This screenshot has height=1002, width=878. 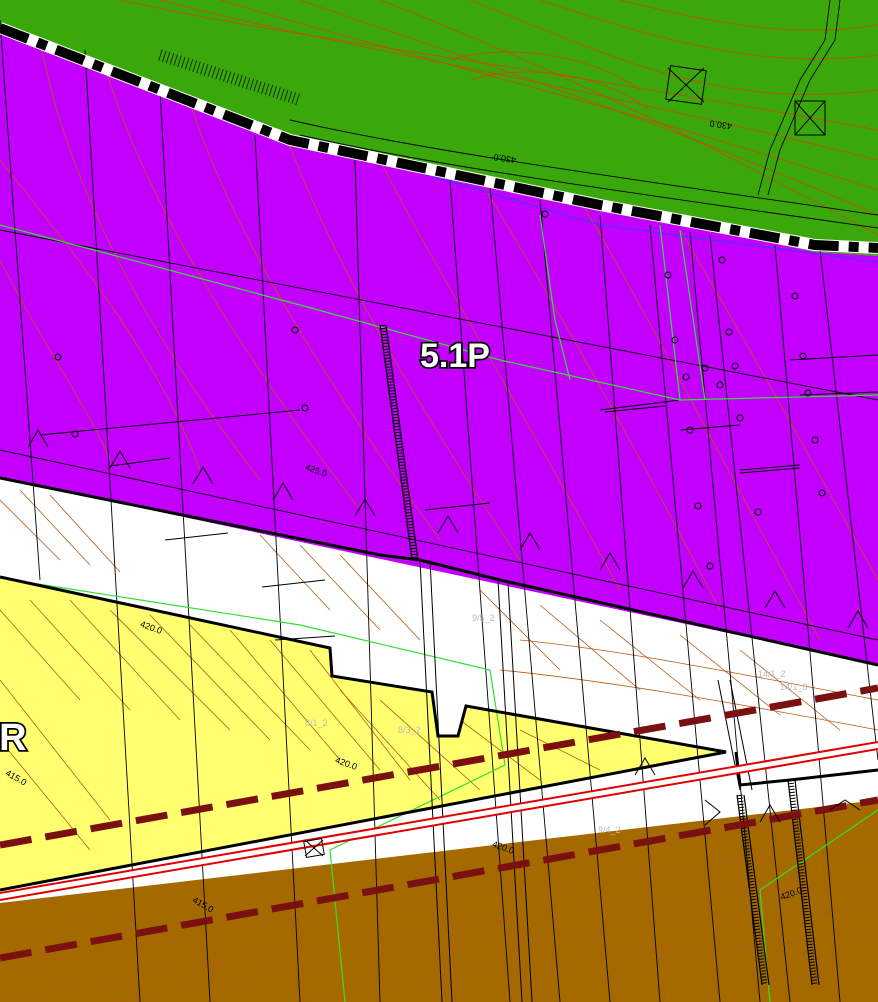 What do you see at coordinates (409, 730) in the screenshot?
I see `parcel-label: 8/3_2` at bounding box center [409, 730].